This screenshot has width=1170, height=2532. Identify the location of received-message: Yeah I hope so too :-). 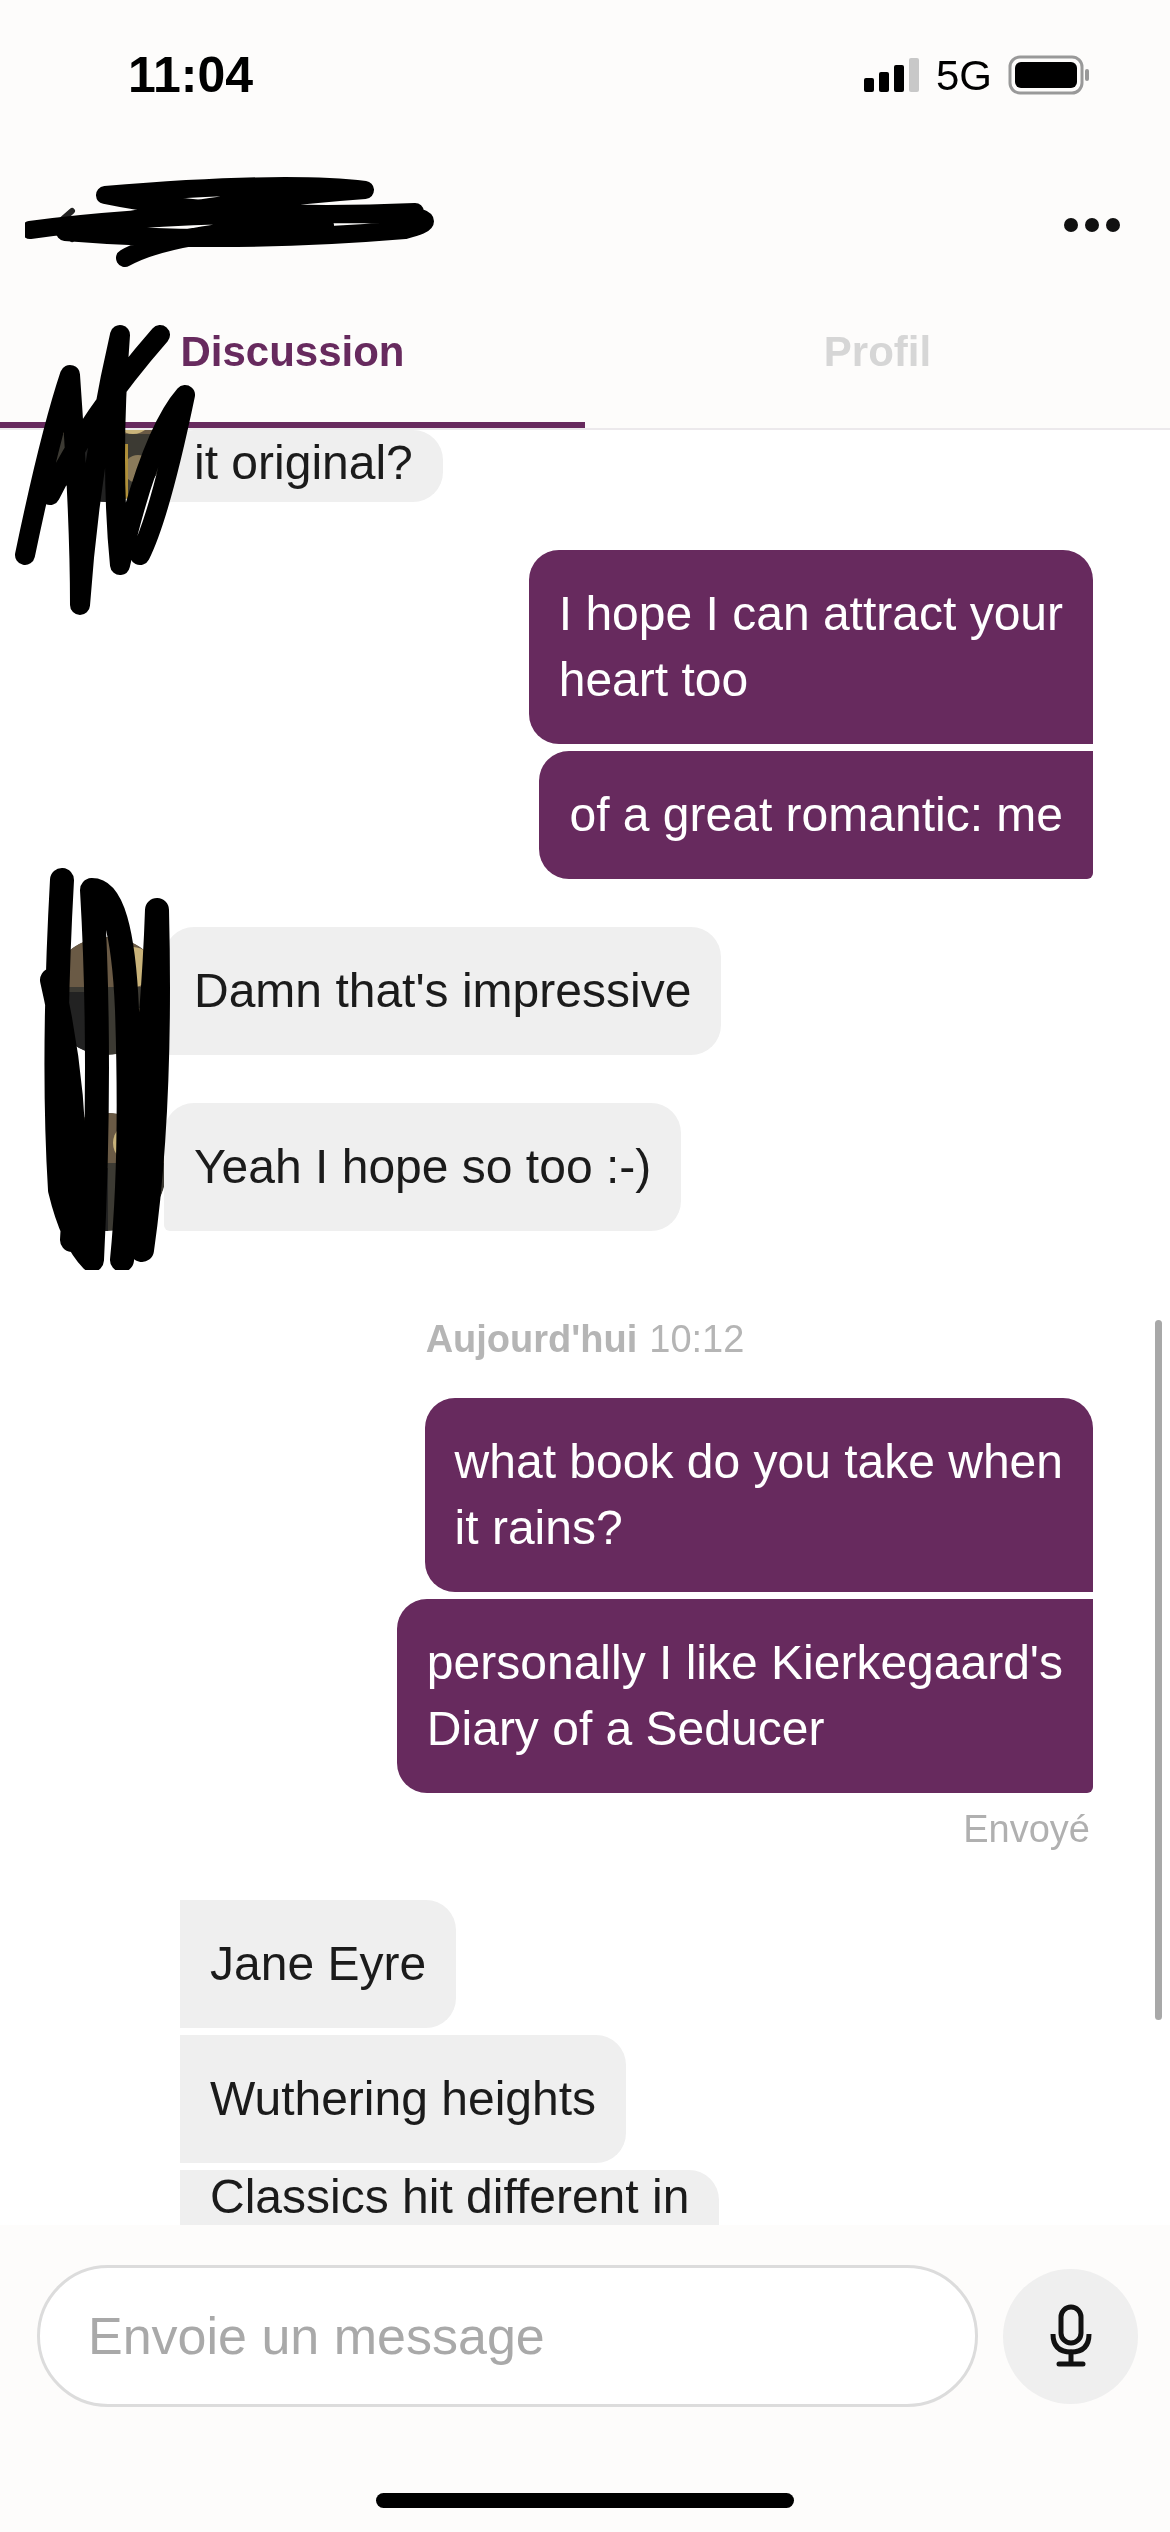
(423, 1167).